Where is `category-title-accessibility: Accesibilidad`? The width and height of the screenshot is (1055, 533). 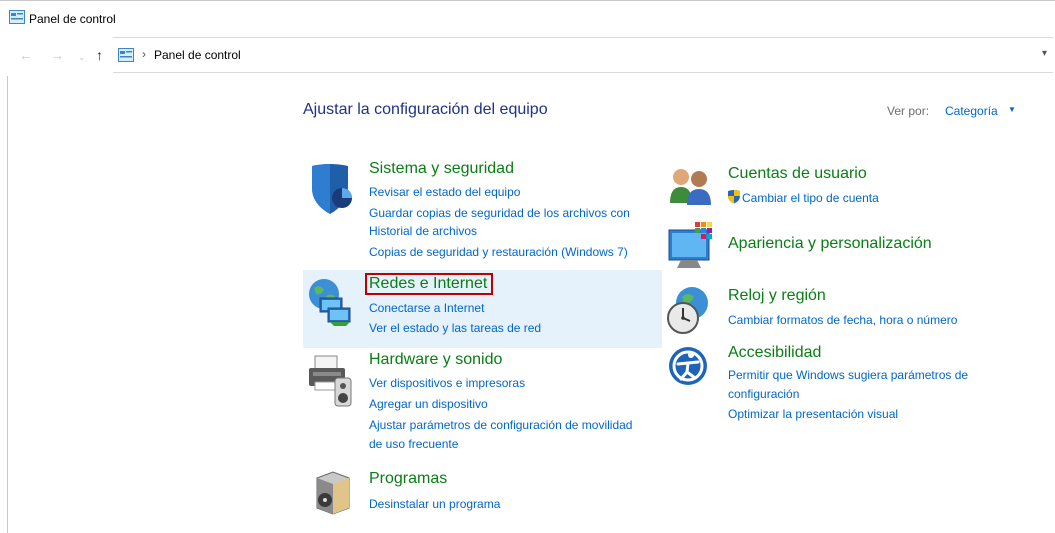
category-title-accessibility: Accesibilidad is located at coordinates (774, 353).